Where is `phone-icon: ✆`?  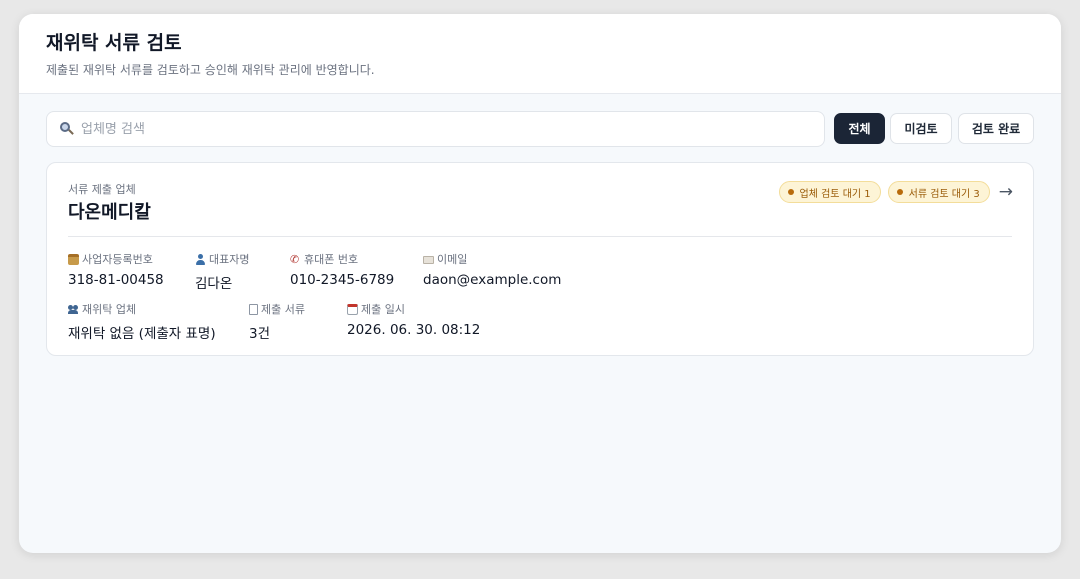 phone-icon: ✆ is located at coordinates (295, 259).